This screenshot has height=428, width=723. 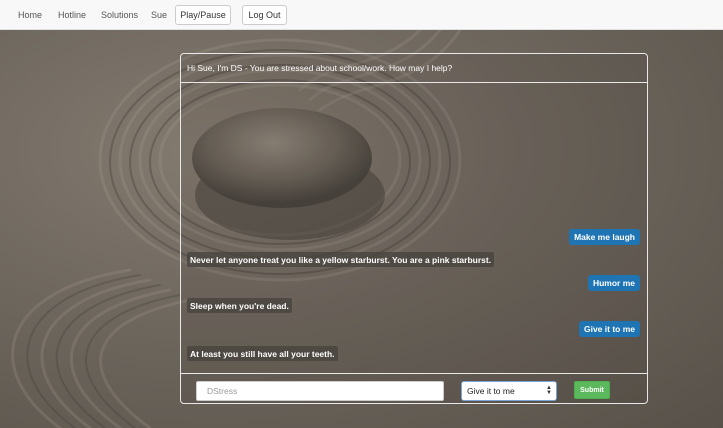 What do you see at coordinates (119, 15) in the screenshot?
I see `nav-solutions-link: Solutions` at bounding box center [119, 15].